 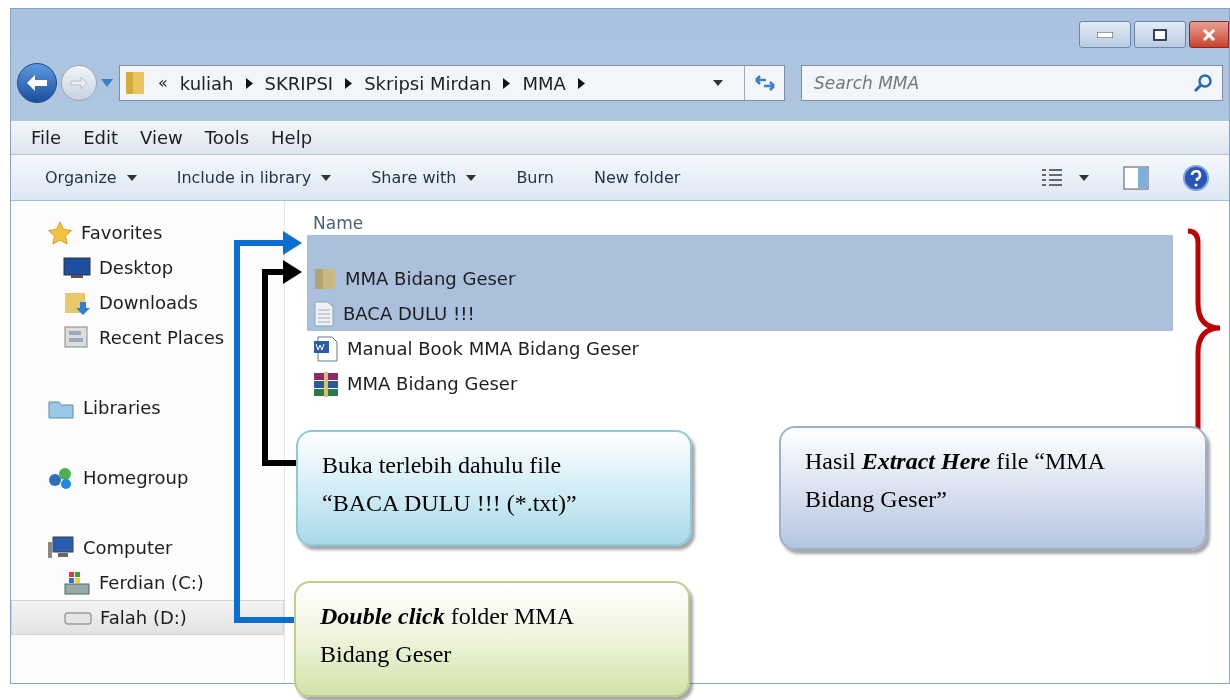 What do you see at coordinates (91, 177) in the screenshot?
I see `toolbar-button: Organize` at bounding box center [91, 177].